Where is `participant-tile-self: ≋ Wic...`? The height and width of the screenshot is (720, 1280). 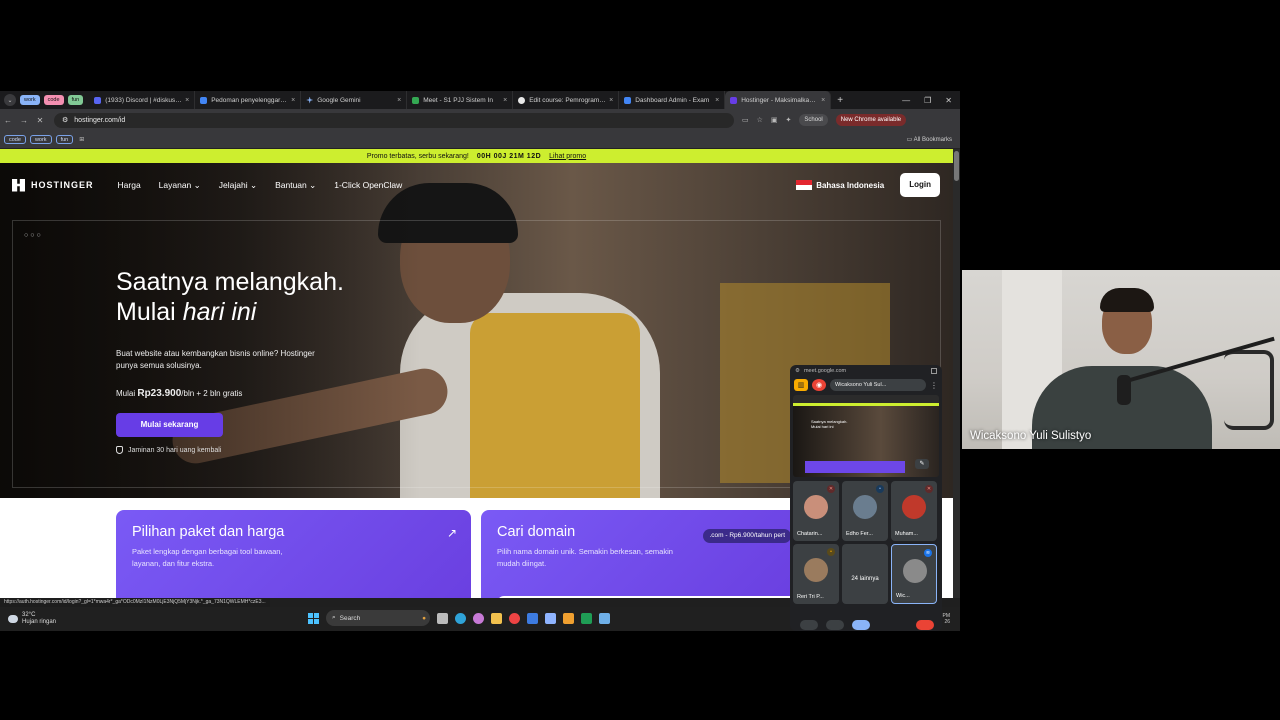 participant-tile-self: ≋ Wic... is located at coordinates (914, 574).